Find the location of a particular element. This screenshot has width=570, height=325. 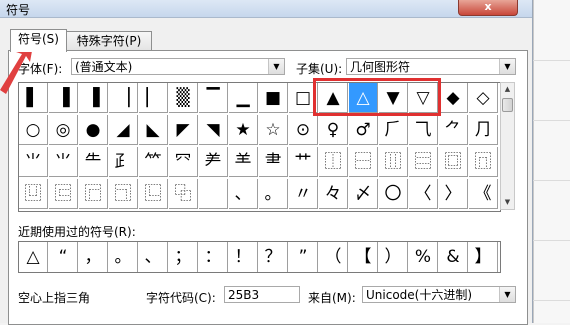

from-select: Unicode(十六进制) ▼ is located at coordinates (439, 294).